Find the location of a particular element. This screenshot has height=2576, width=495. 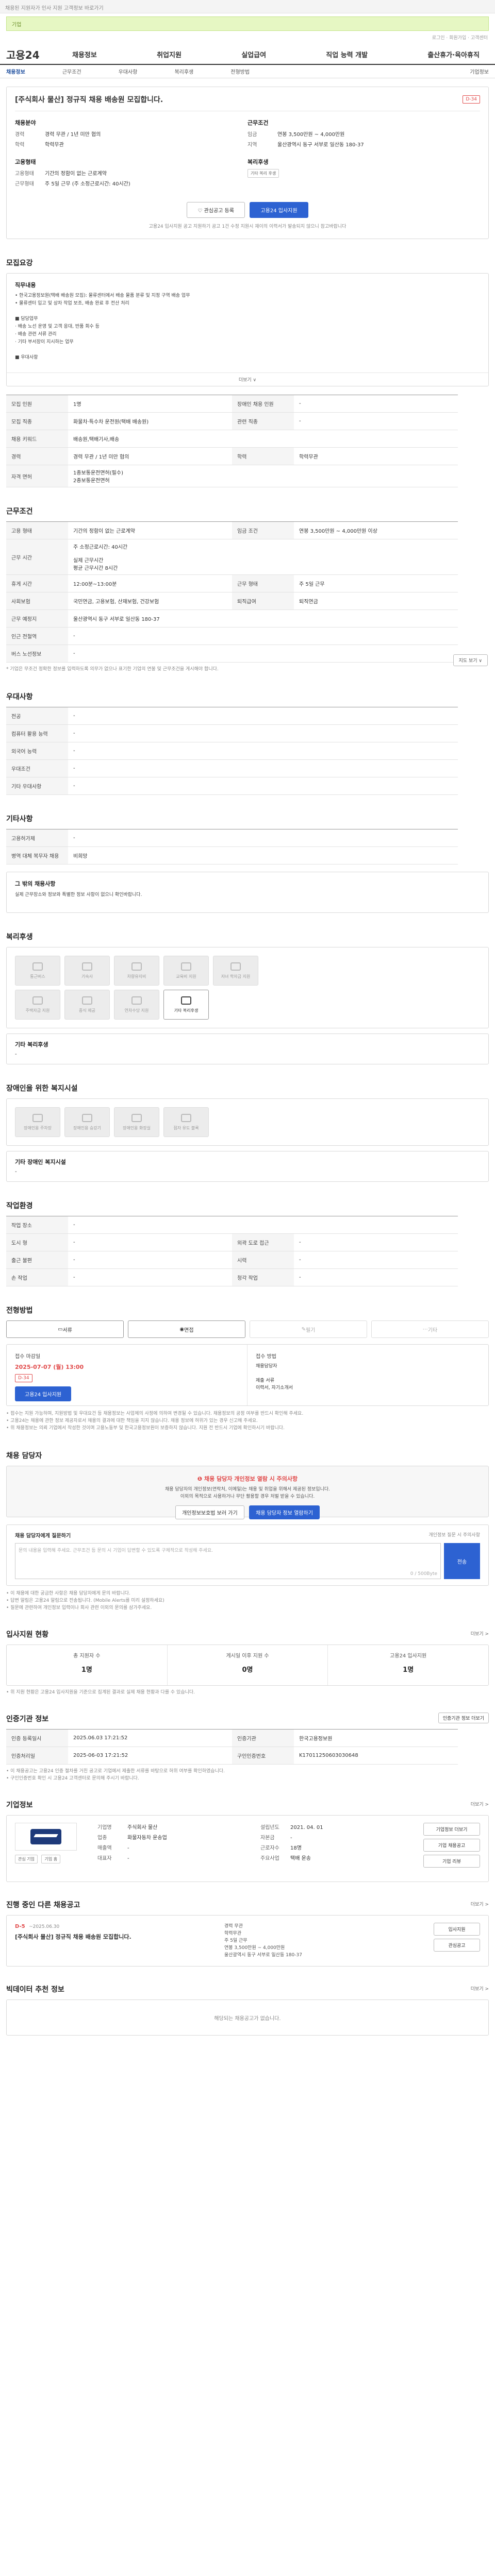

table-row: 우대조건 - is located at coordinates (232, 768).